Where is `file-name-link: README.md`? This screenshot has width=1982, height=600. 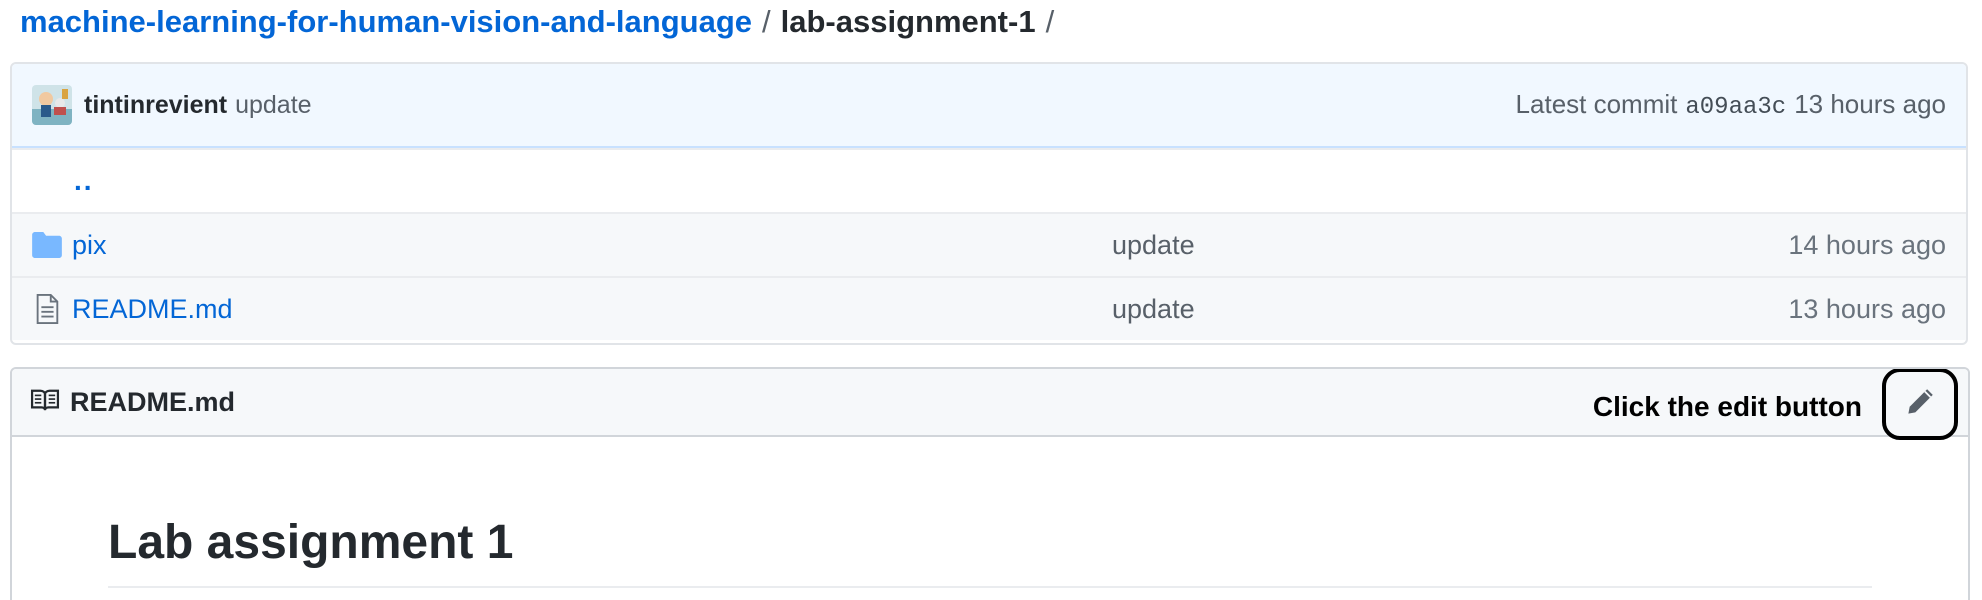 file-name-link: README.md is located at coordinates (592, 309).